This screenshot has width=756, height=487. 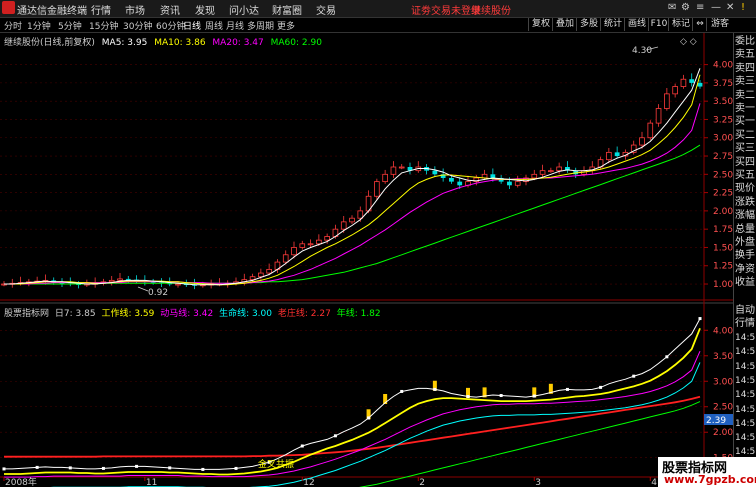 What do you see at coordinates (723, 157) in the screenshot?
I see `main-y-tick-label: 2.75` at bounding box center [723, 157].